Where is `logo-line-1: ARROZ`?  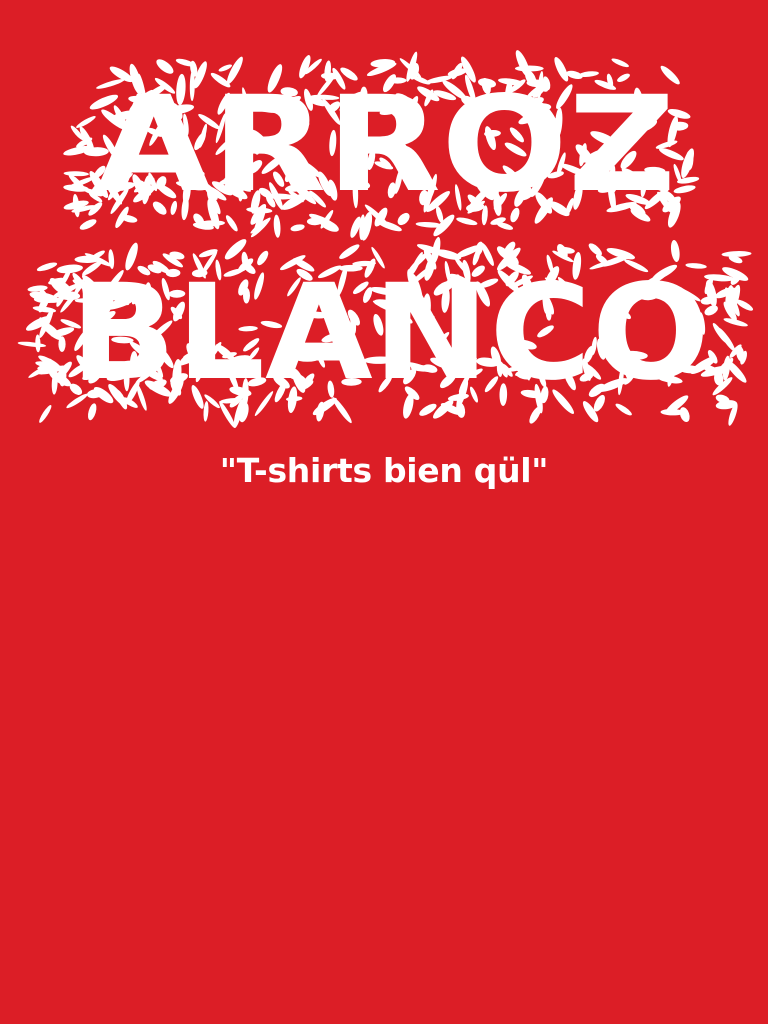 logo-line-1: ARROZ is located at coordinates (386, 145).